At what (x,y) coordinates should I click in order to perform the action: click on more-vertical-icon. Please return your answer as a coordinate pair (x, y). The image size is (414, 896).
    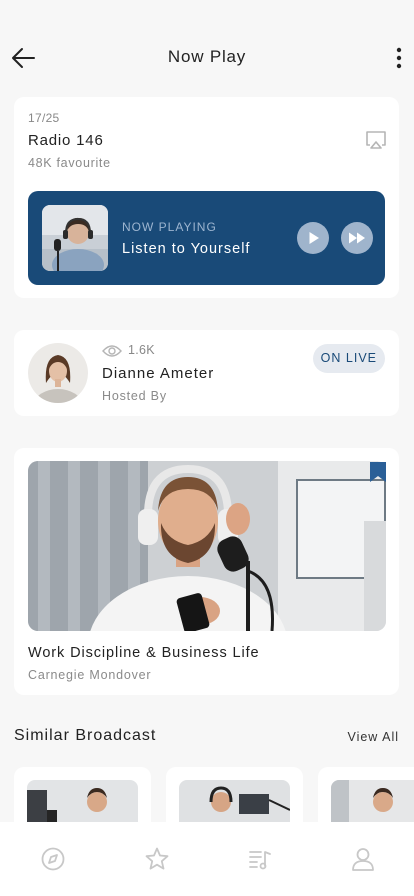
    Looking at the image, I should click on (399, 58).